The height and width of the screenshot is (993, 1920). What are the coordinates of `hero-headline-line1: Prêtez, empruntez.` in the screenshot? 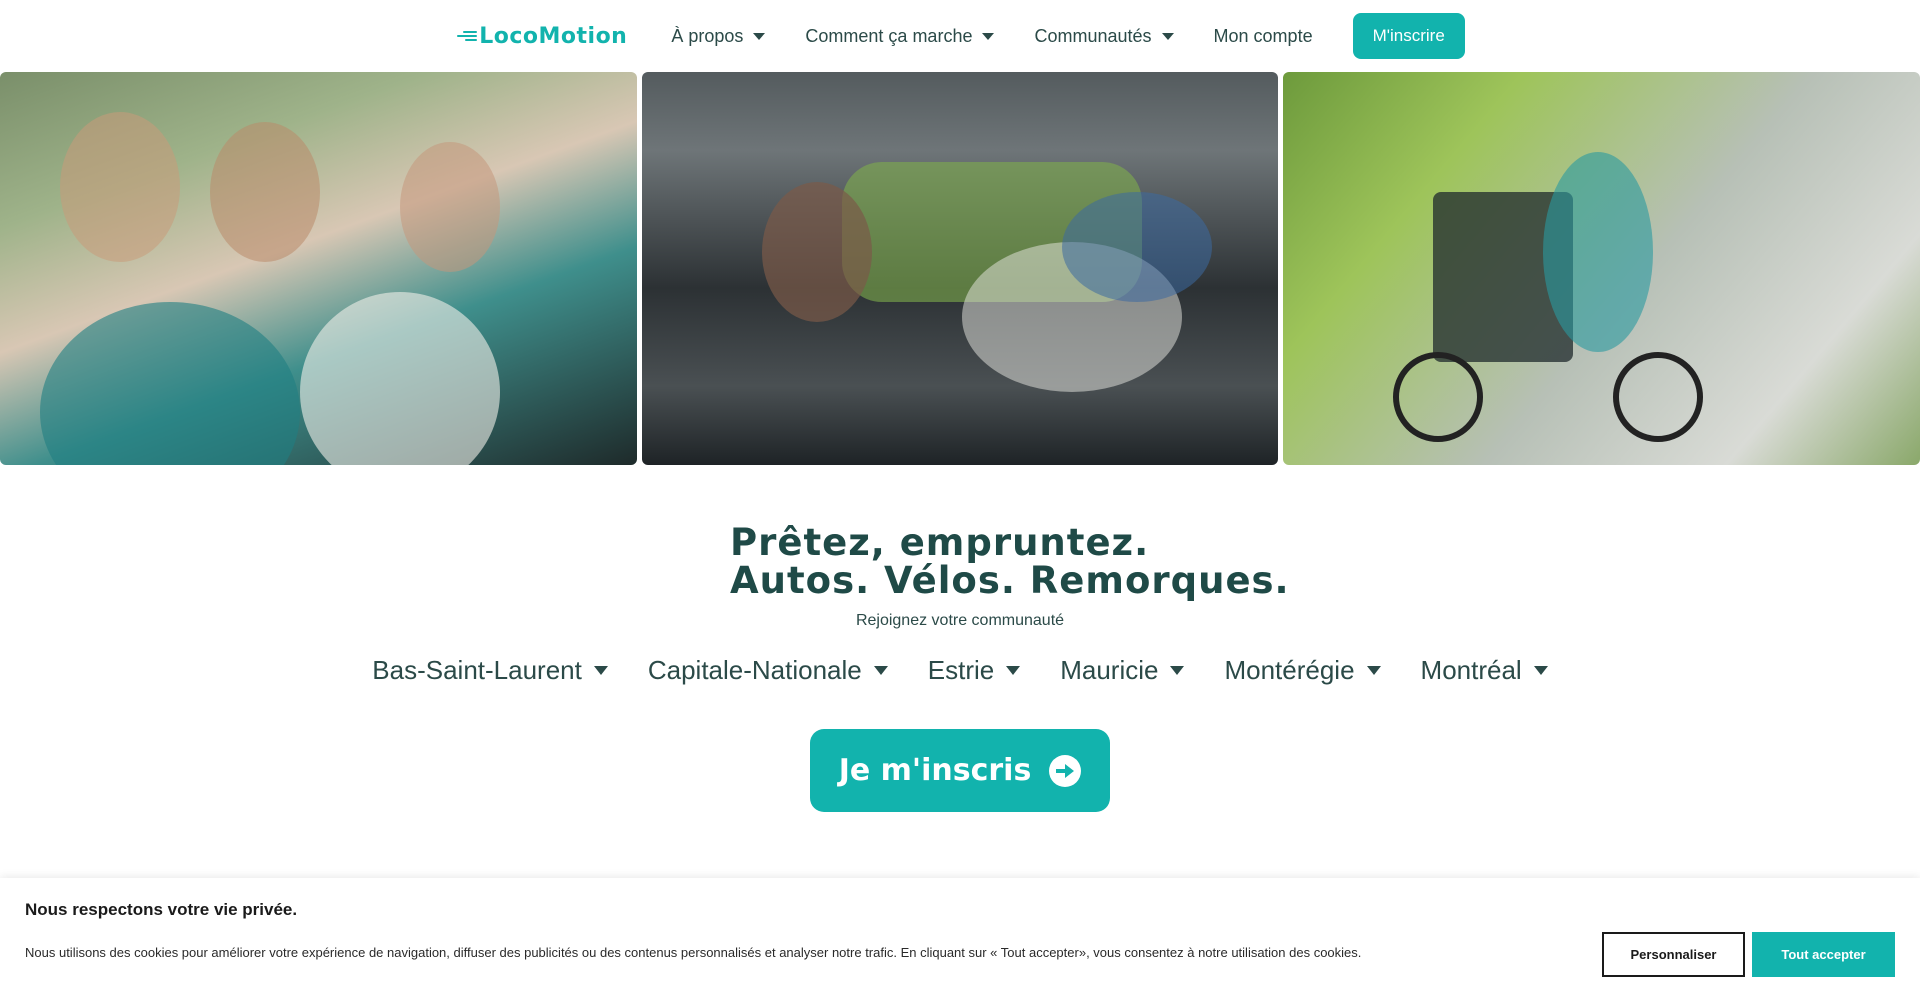 It's located at (940, 542).